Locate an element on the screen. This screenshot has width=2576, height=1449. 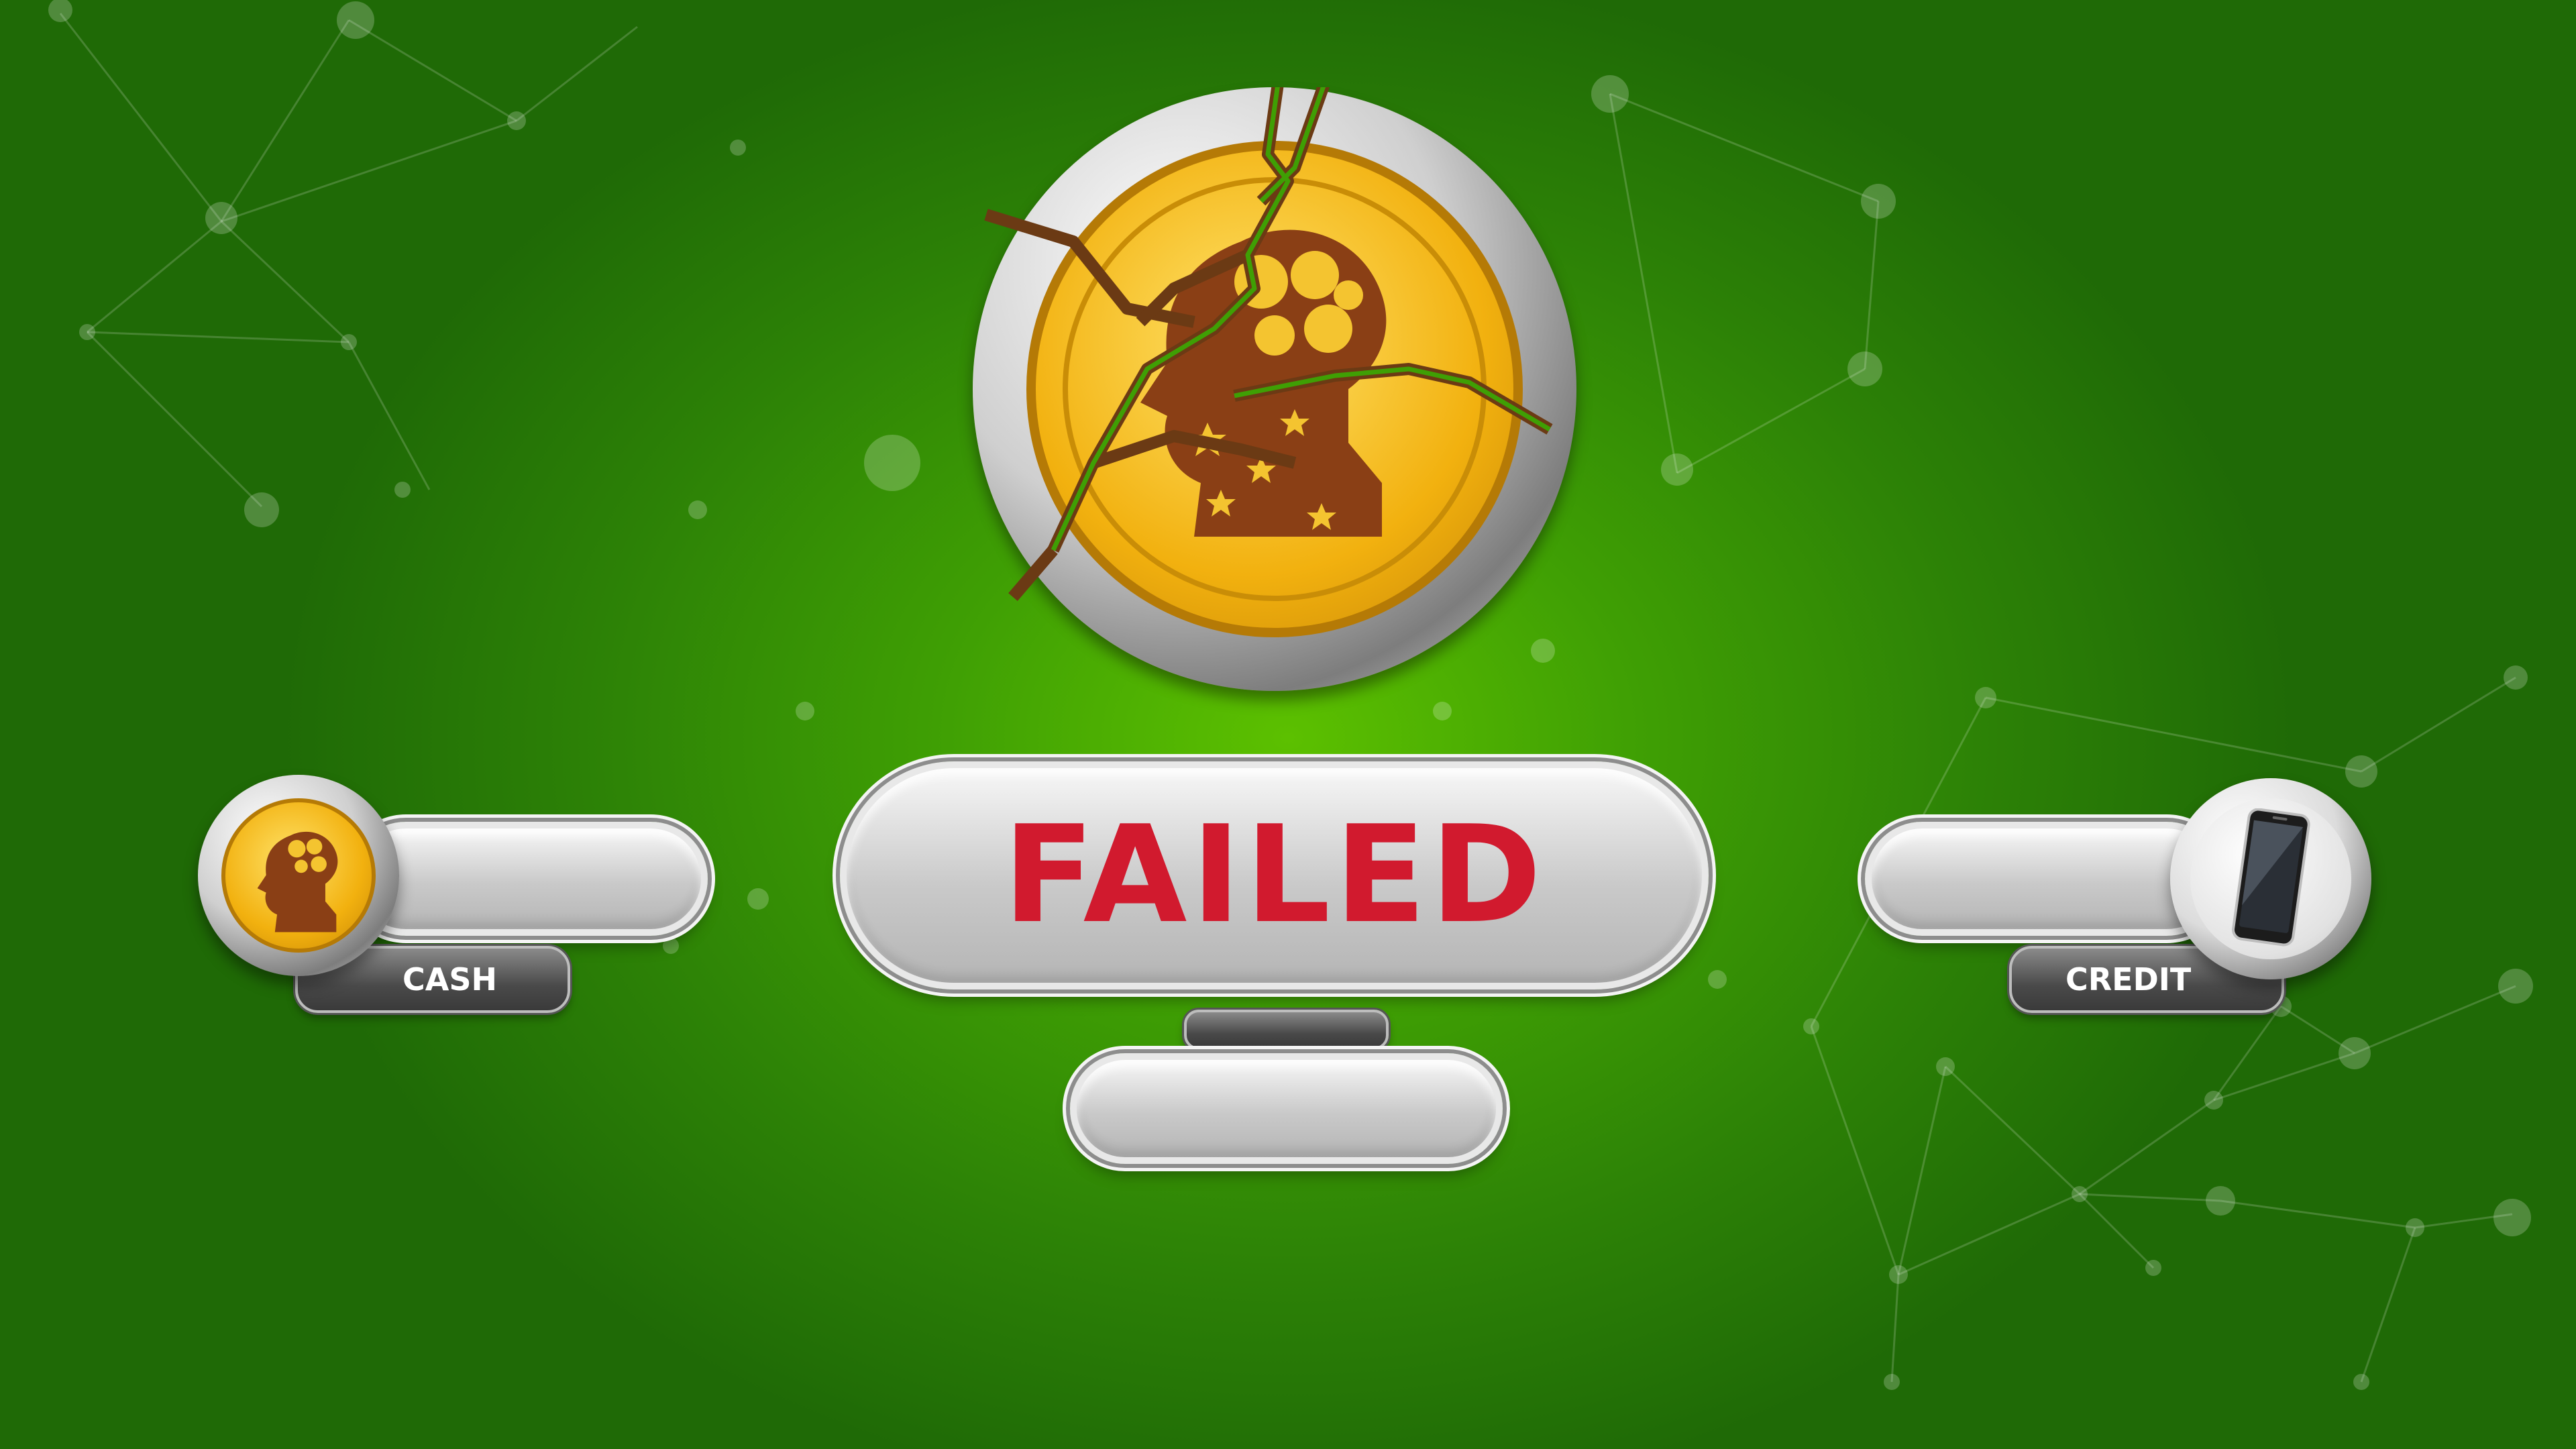
result-status-text: FAILED is located at coordinates (1274, 875).